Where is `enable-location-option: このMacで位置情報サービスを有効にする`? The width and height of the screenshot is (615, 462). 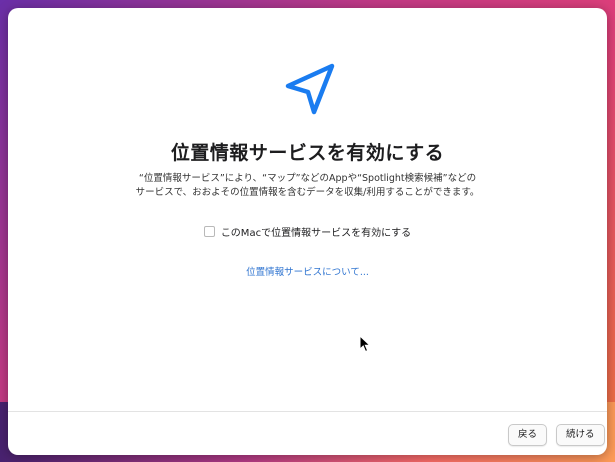
enable-location-option: このMacで位置情報サービスを有効にする is located at coordinates (307, 231).